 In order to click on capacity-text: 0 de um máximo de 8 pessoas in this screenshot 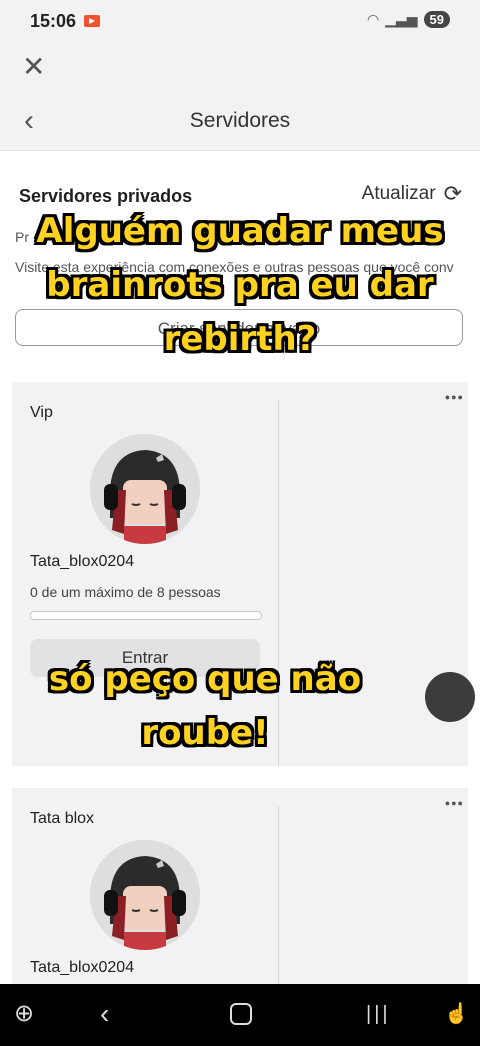, I will do `click(125, 592)`.